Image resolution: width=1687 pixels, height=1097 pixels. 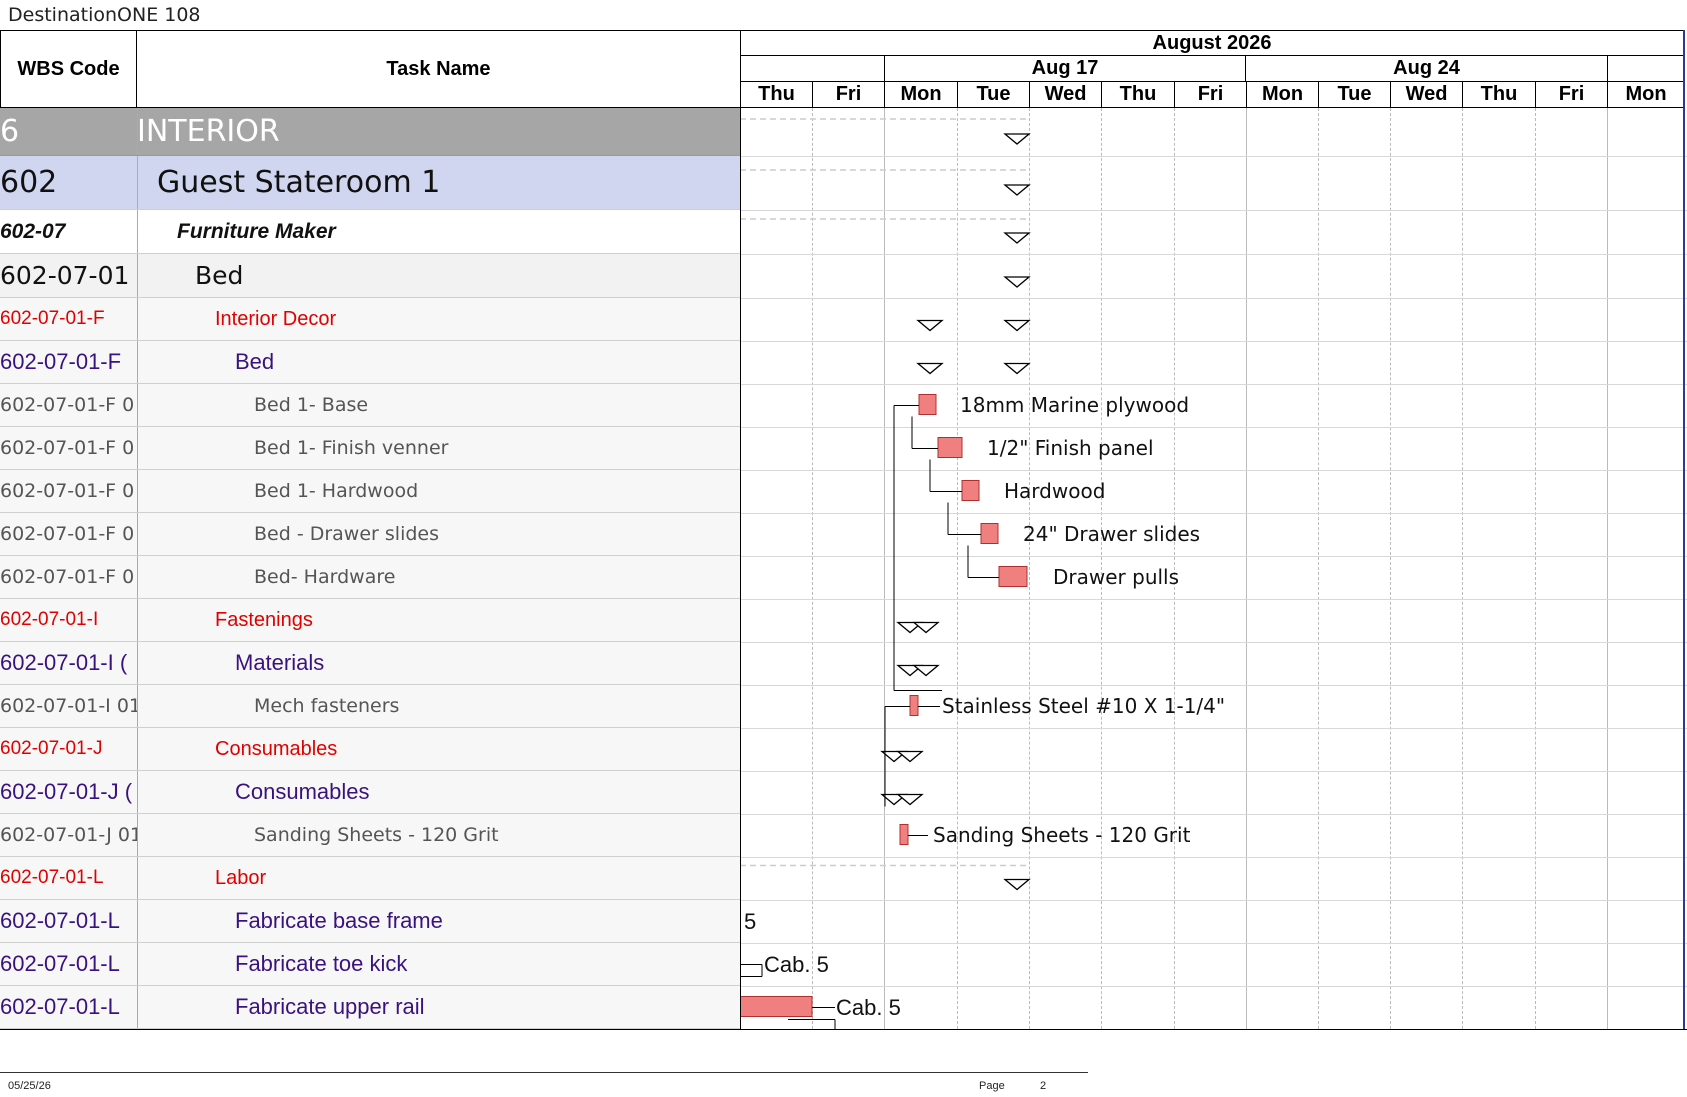 I want to click on task-name-column-header: Task Name, so click(x=438, y=69).